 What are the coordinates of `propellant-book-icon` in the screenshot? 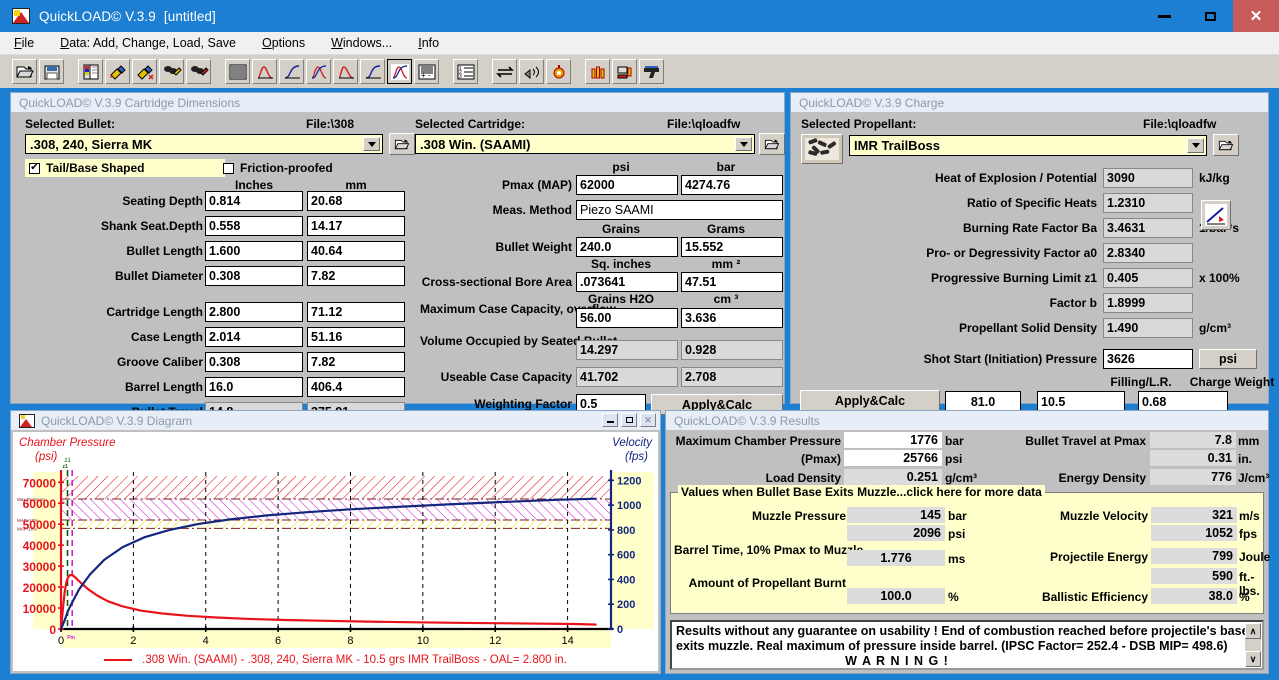 It's located at (90, 71).